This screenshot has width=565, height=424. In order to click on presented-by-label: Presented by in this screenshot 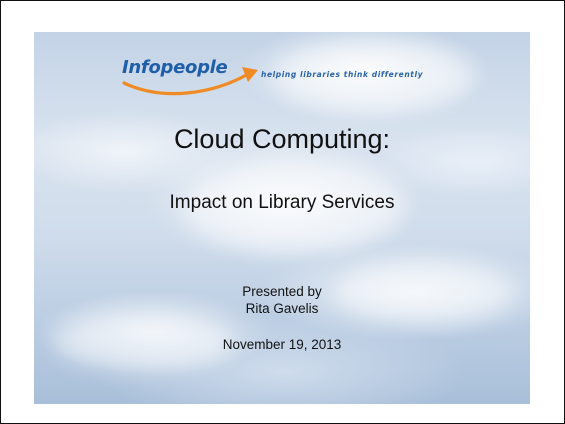, I will do `click(282, 291)`.